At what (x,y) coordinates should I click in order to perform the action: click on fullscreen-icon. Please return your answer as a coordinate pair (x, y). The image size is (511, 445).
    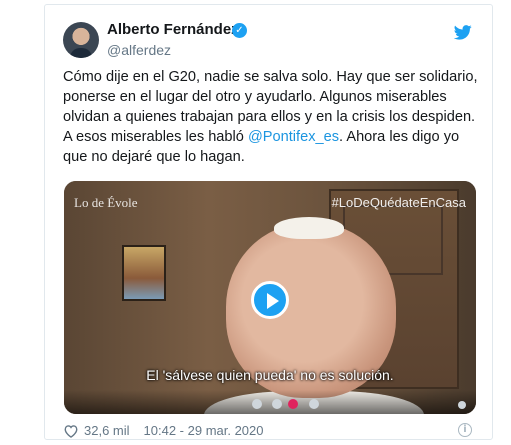
    Looking at the image, I should click on (462, 405).